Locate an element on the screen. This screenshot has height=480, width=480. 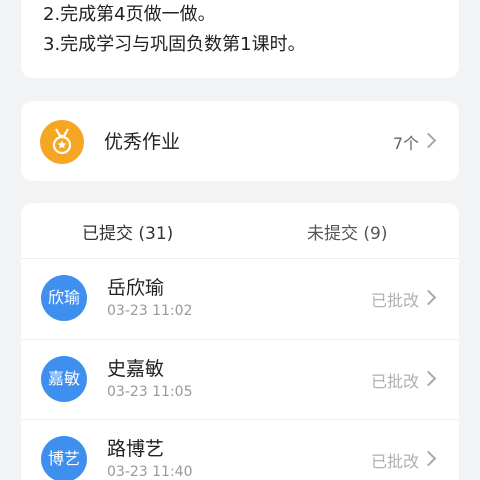
instructions-card: 2.完成第4页做一做。 3.完成学习与巩固负数第1课时。 is located at coordinates (240, 39).